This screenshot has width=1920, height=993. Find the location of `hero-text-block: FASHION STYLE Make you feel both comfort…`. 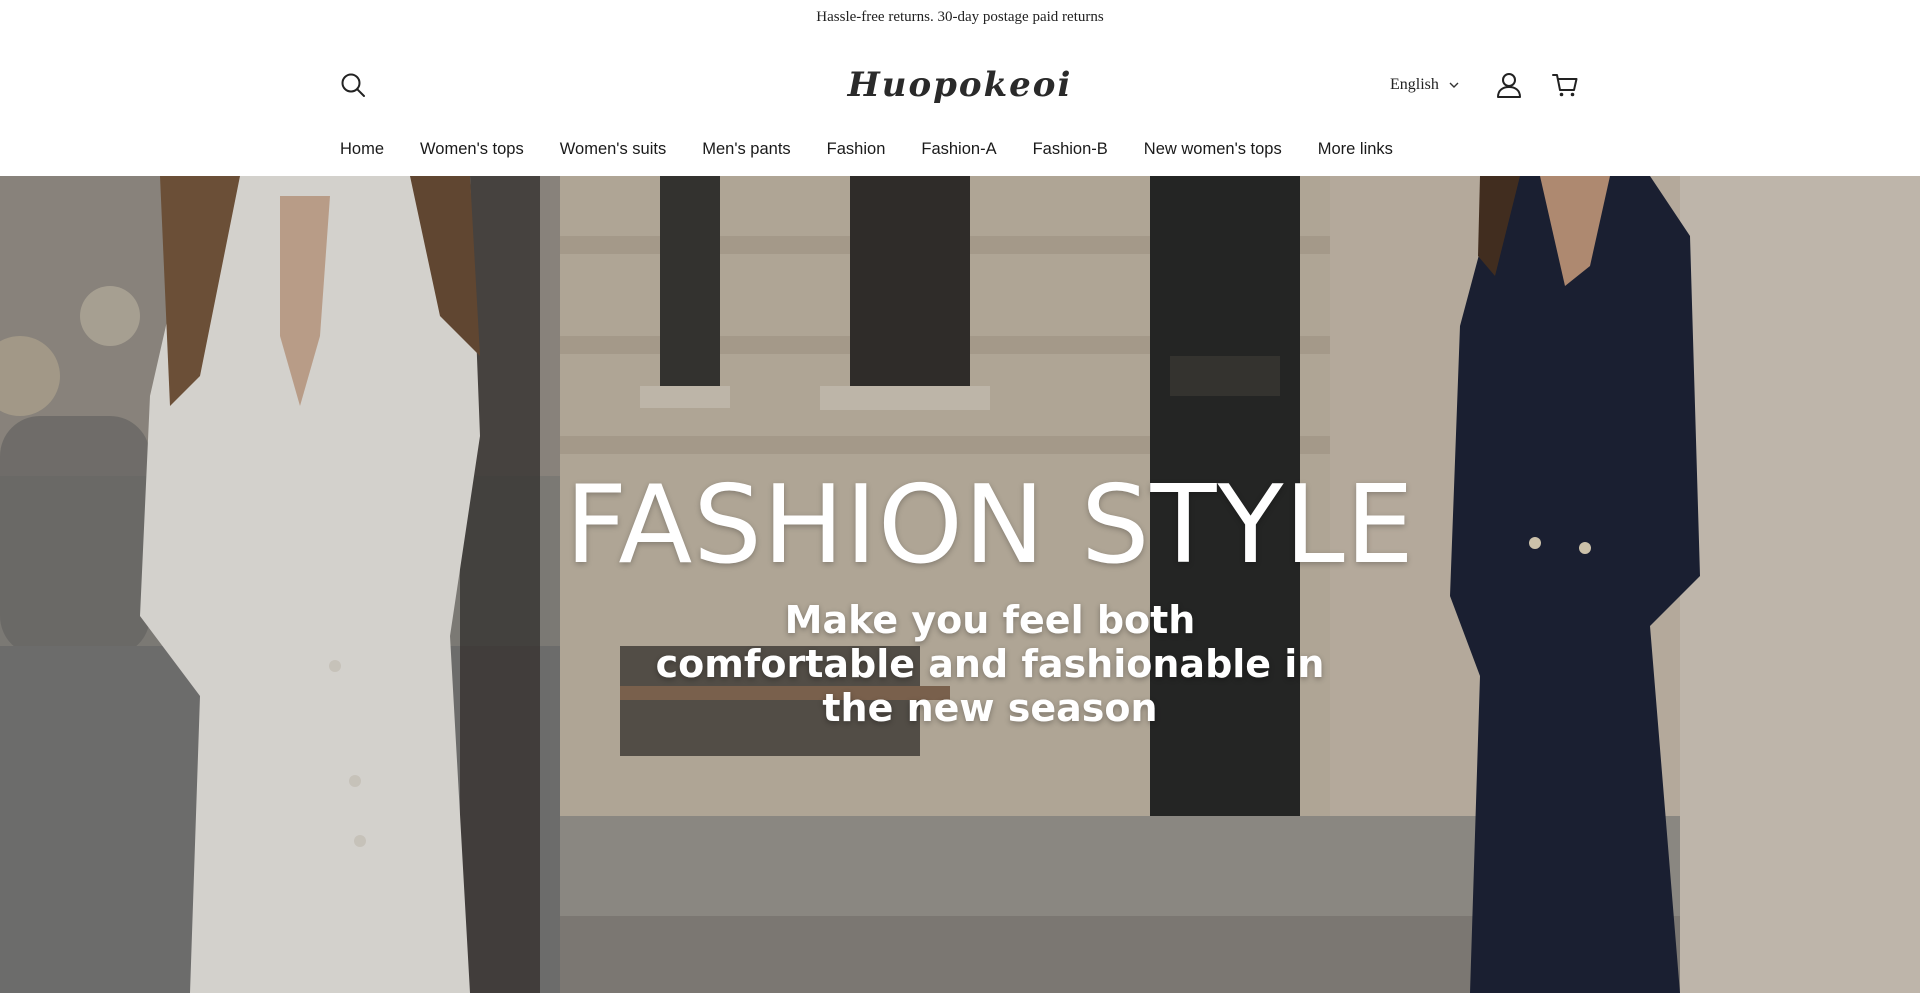

hero-text-block: FASHION STYLE Make you feel both comfort… is located at coordinates (990, 597).